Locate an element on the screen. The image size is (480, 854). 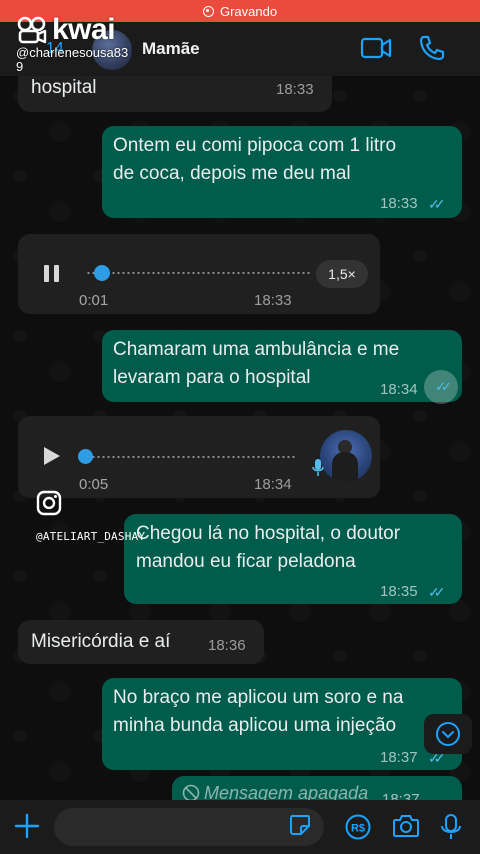
phone-icon is located at coordinates (432, 48).